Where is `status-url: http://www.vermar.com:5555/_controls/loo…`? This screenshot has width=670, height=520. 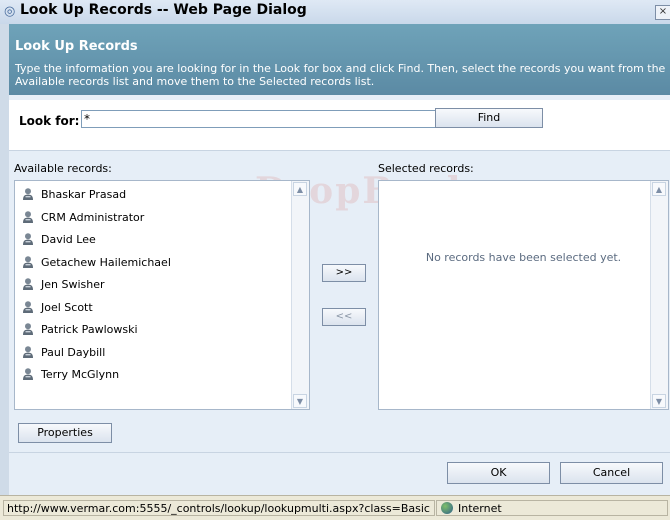 status-url: http://www.vermar.com:5555/_controls/loo… is located at coordinates (219, 508).